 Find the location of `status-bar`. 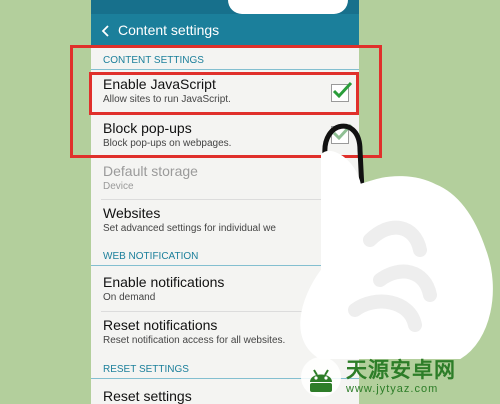

status-bar is located at coordinates (225, 7).